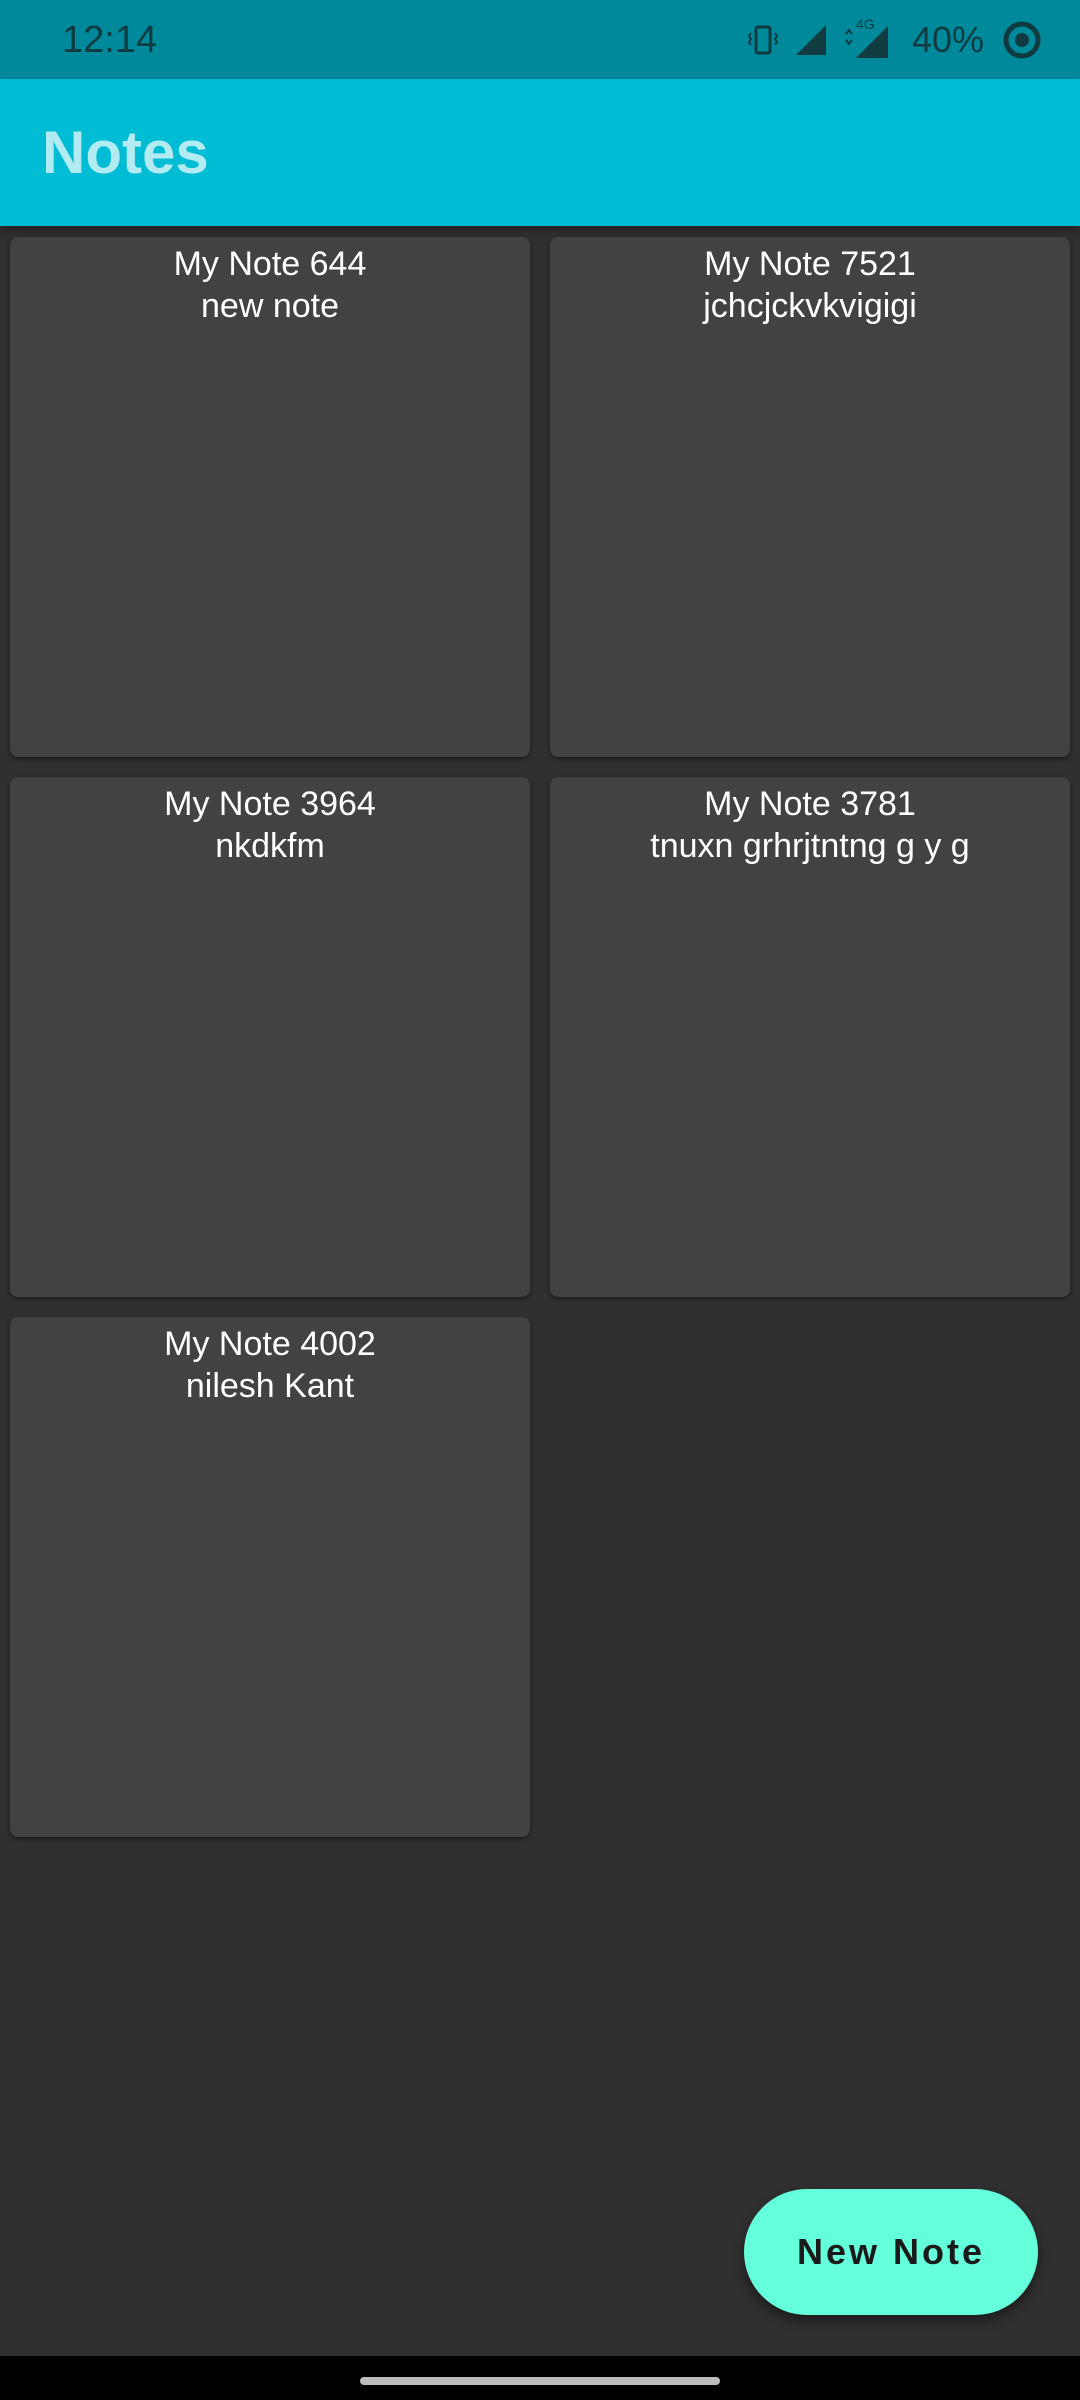 This screenshot has height=2400, width=1080. Describe the element at coordinates (540, 39) in the screenshot. I see `status-bar: 12:14 4G 40%` at that location.